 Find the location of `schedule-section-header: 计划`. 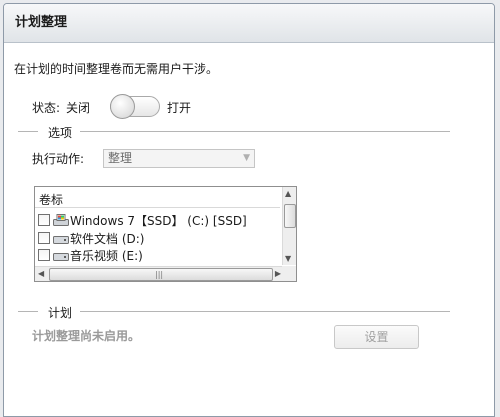

schedule-section-header: 计划 is located at coordinates (234, 312).